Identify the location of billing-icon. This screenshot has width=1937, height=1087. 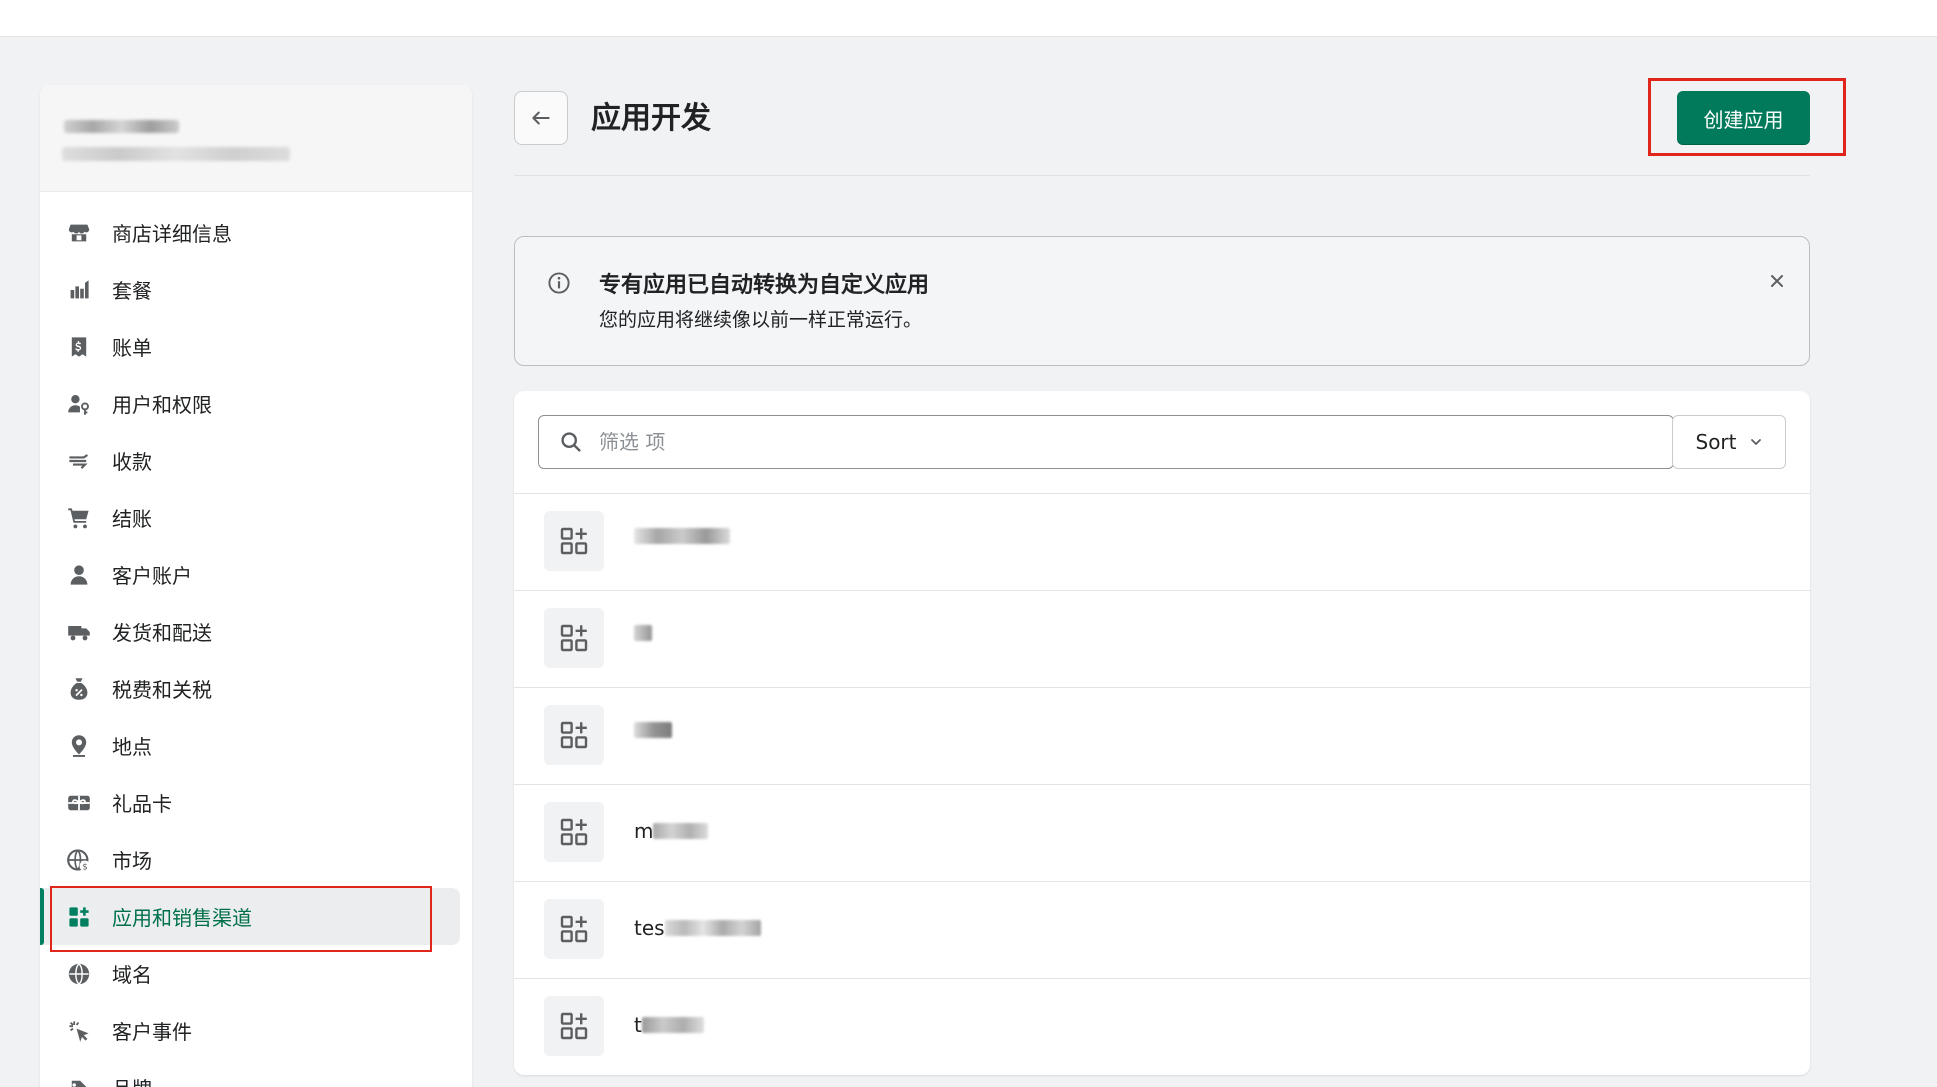
(79, 347).